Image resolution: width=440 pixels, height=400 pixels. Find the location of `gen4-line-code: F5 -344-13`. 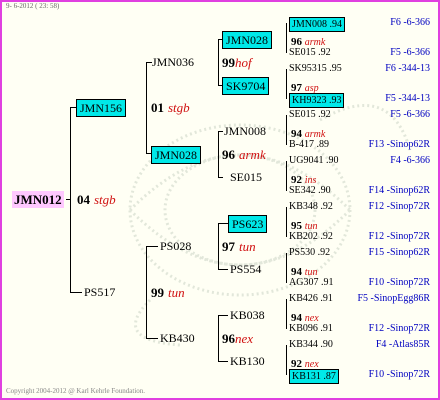

gen4-line-code: F5 -344-13 is located at coordinates (370, 98).